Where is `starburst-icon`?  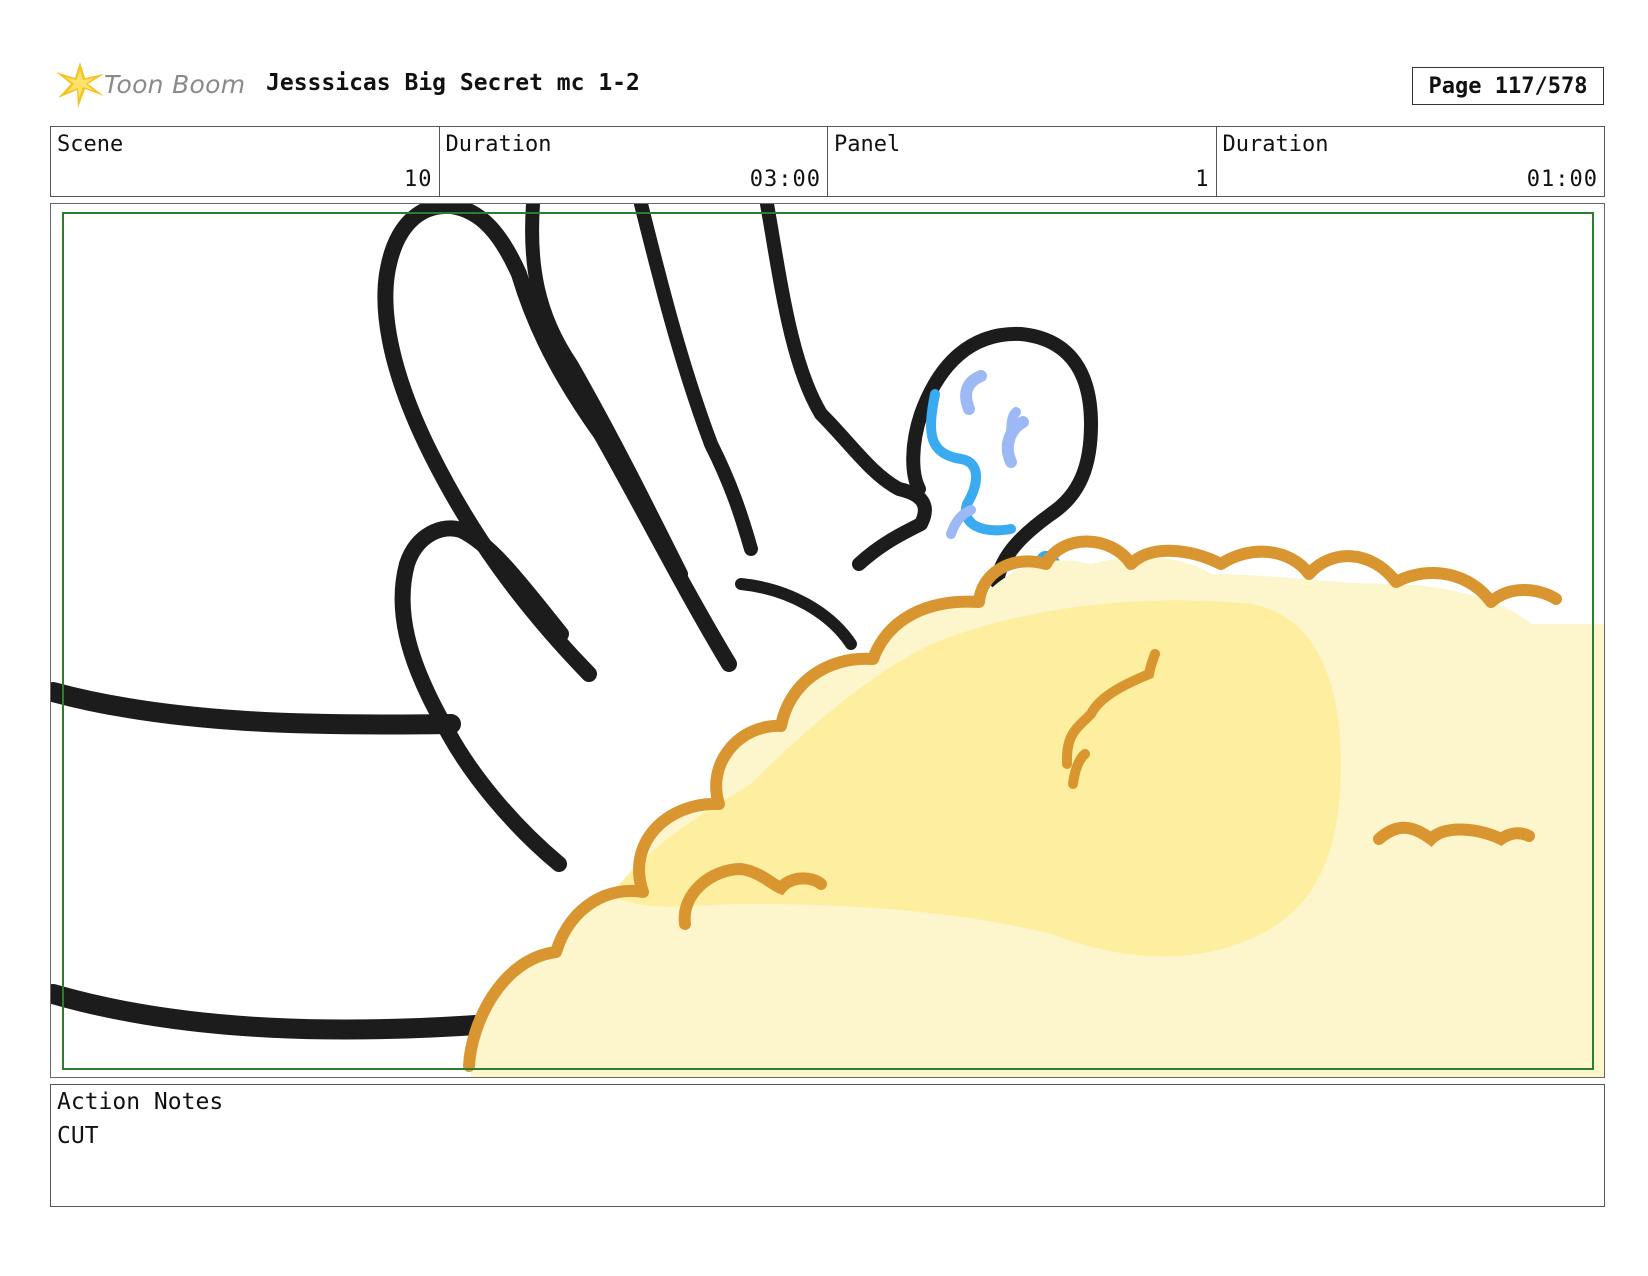 starburst-icon is located at coordinates (80, 85).